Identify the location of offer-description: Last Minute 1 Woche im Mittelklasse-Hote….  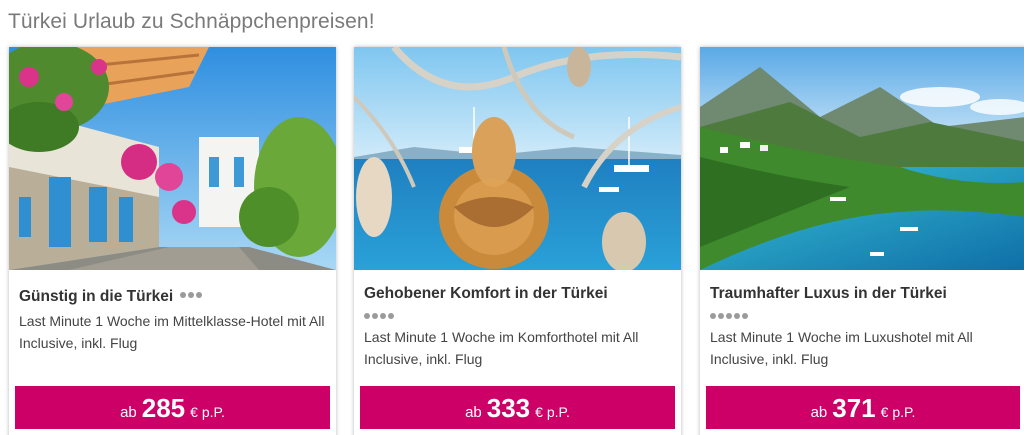
(172, 332).